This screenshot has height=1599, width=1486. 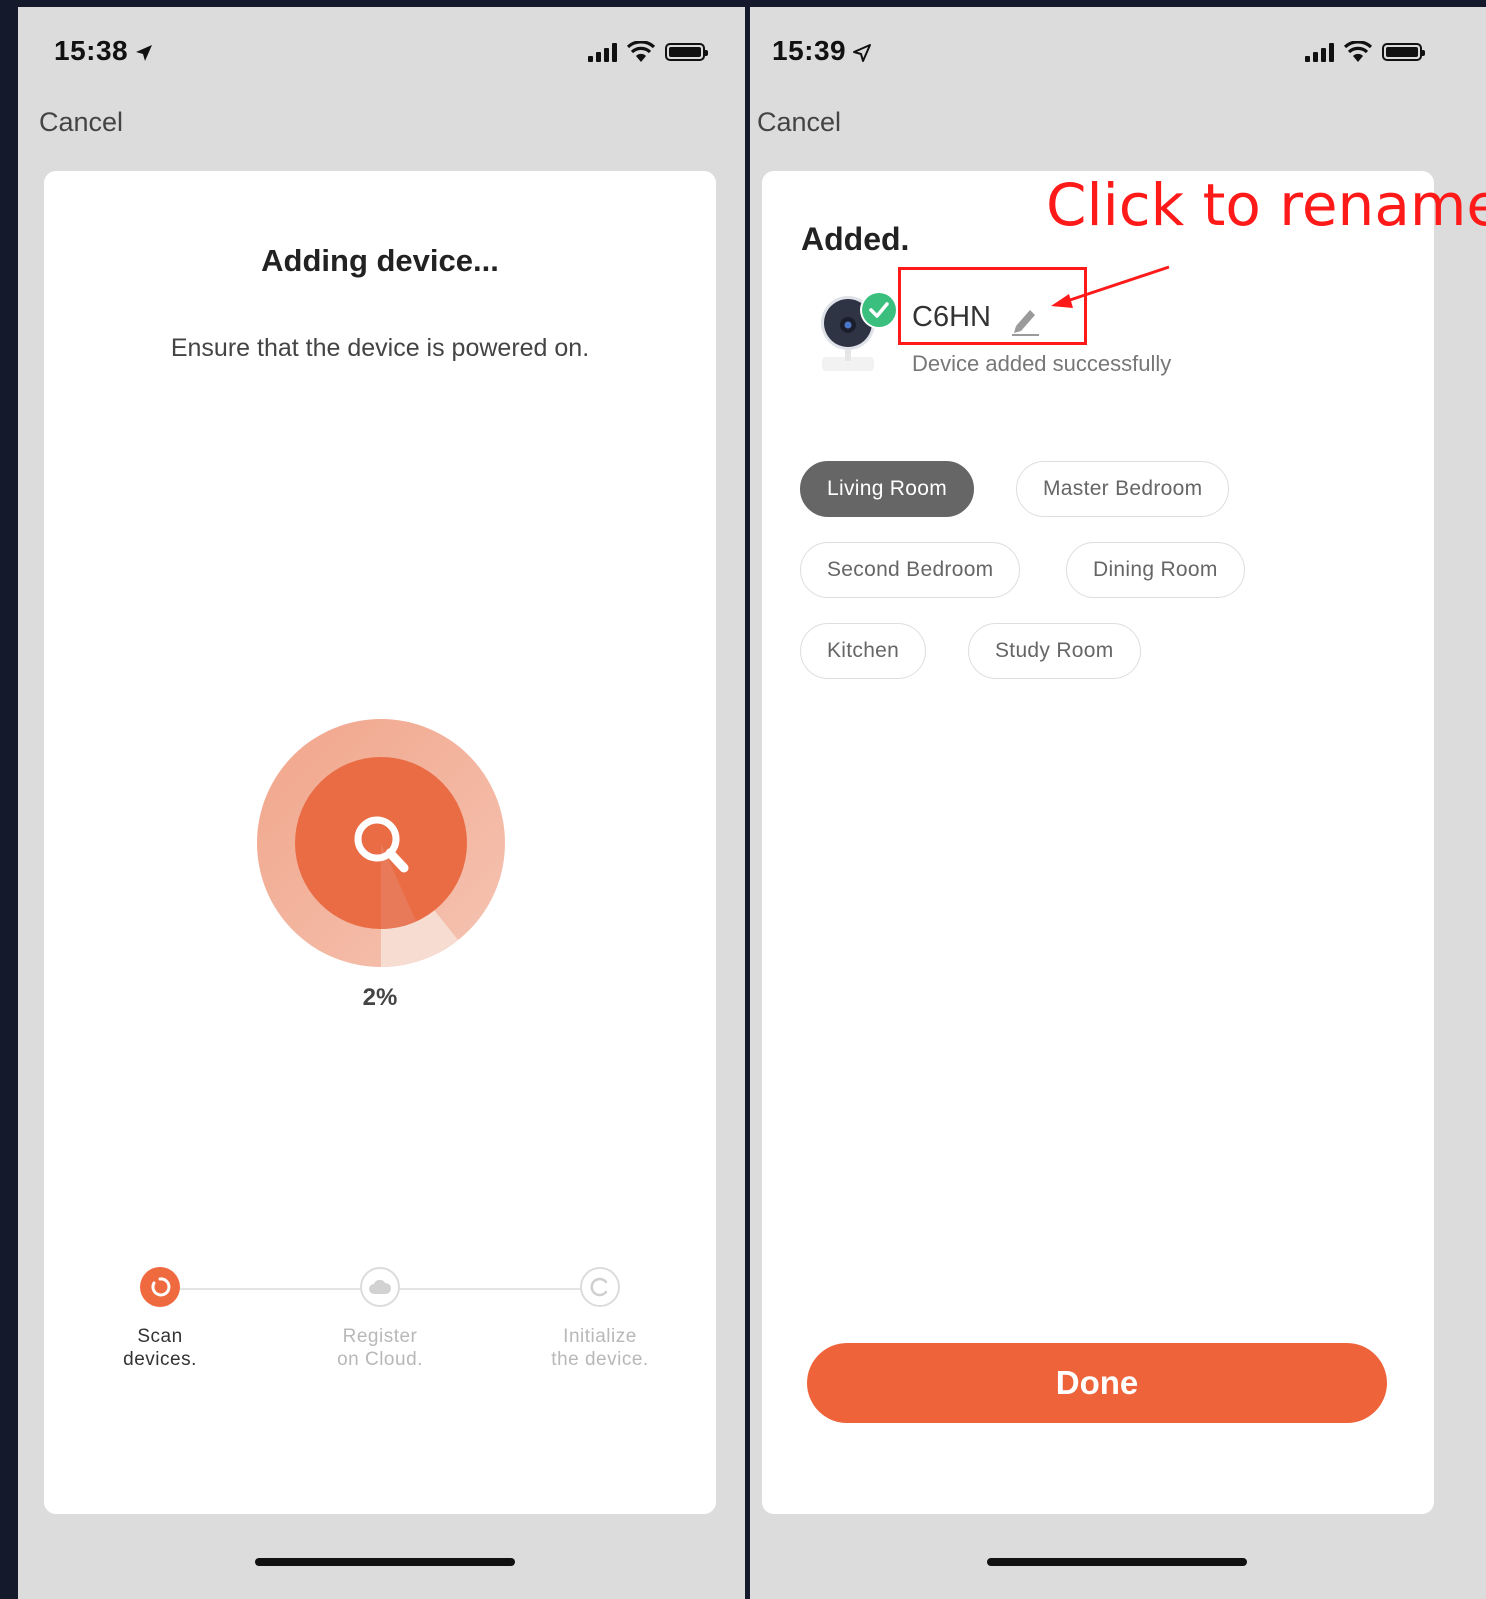 I want to click on room-chip-study-room: Study Room, so click(x=1054, y=651).